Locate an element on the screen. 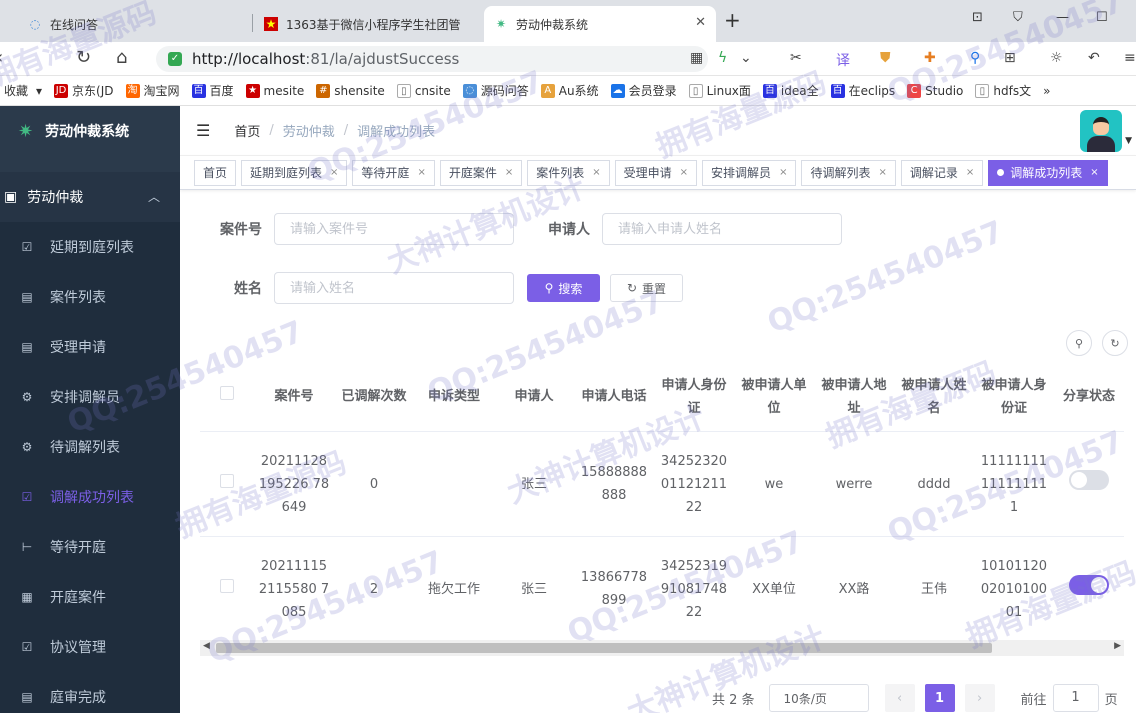 The height and width of the screenshot is (713, 1136). case-number-input is located at coordinates (394, 229).